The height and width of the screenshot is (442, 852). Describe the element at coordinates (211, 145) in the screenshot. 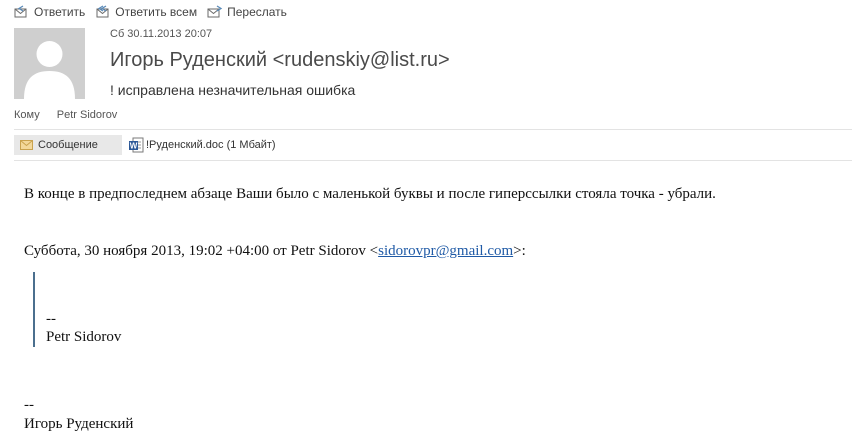

I see `attachment-file-name: !Руденский.doc (1 Мбайт)` at that location.